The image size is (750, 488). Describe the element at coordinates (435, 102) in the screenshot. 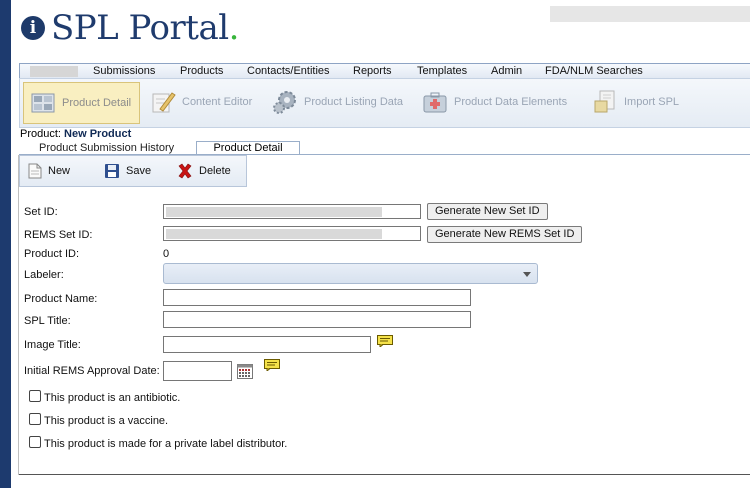

I see `medical-kit-icon` at that location.